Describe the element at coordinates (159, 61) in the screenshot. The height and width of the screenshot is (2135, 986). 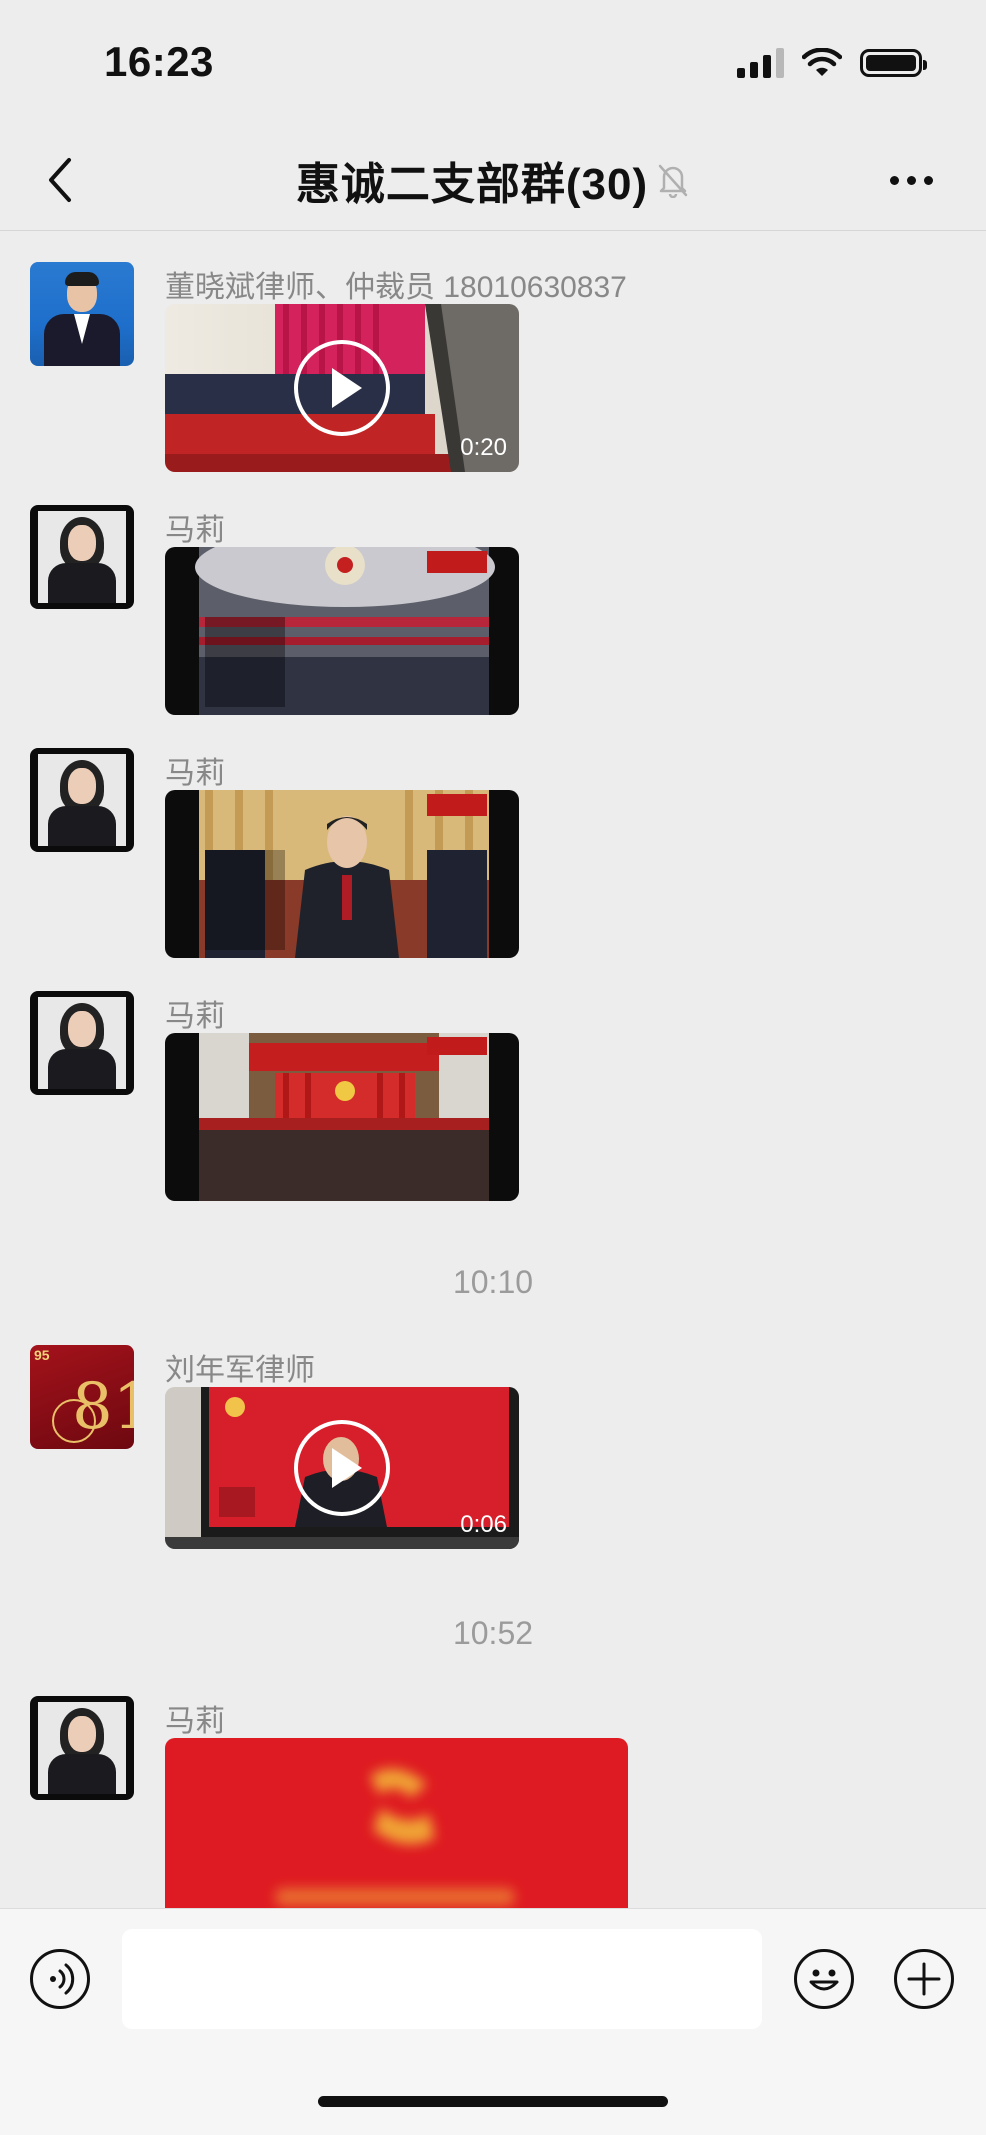
I see `status-time: 16:23` at that location.